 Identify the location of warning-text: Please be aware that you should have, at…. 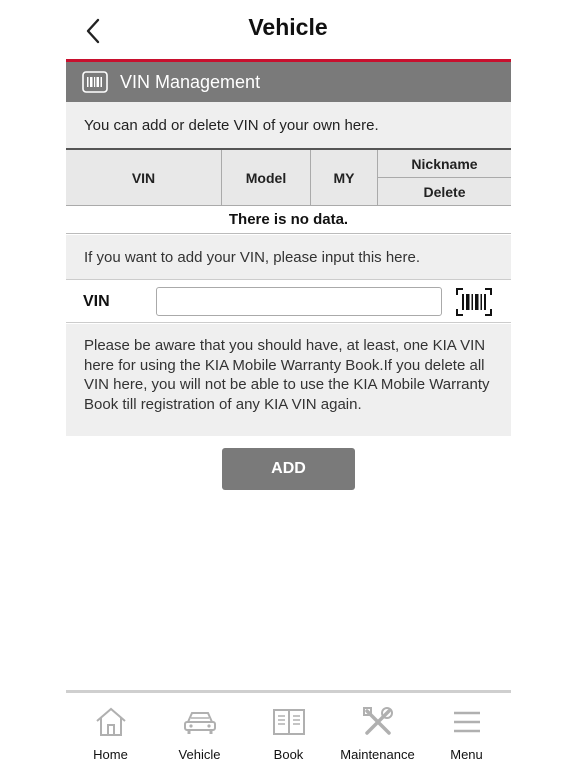
(288, 380).